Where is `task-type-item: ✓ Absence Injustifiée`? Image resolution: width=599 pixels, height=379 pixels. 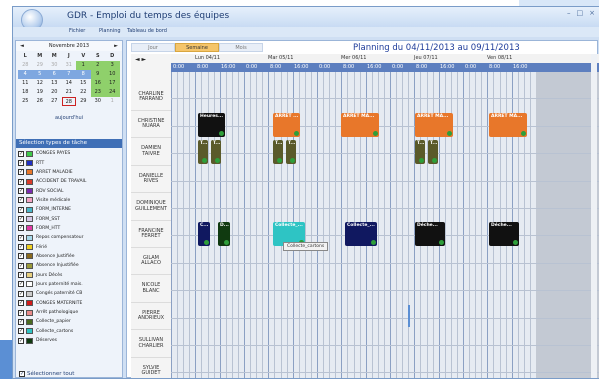 task-type-item: ✓ Absence Injustifiée is located at coordinates (70, 265).